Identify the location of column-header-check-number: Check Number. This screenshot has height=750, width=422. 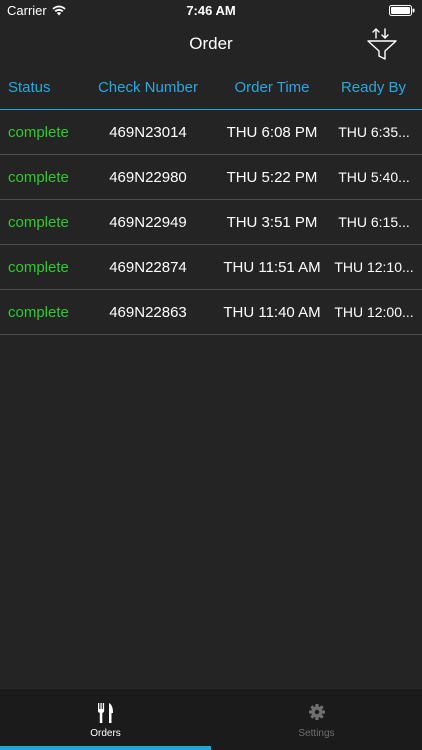
(148, 87).